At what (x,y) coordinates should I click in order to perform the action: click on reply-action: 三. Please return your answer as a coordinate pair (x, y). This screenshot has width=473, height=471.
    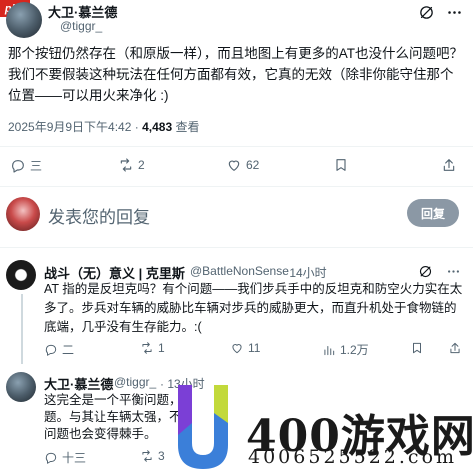
    Looking at the image, I should click on (26, 165).